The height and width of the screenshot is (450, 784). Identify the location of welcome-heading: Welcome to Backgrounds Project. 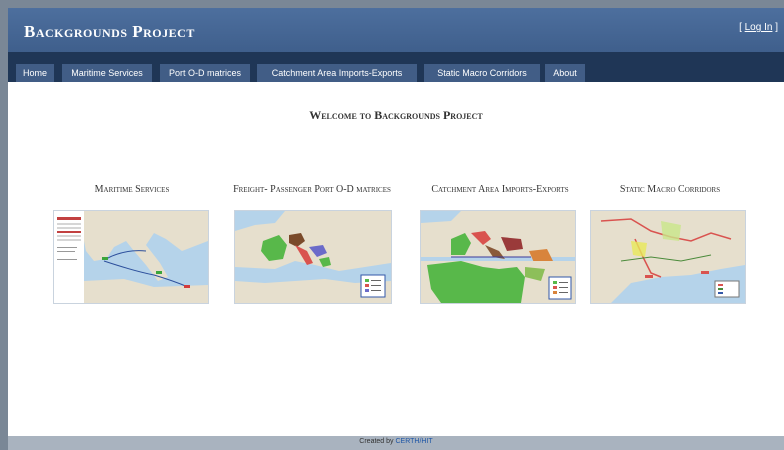
(396, 115).